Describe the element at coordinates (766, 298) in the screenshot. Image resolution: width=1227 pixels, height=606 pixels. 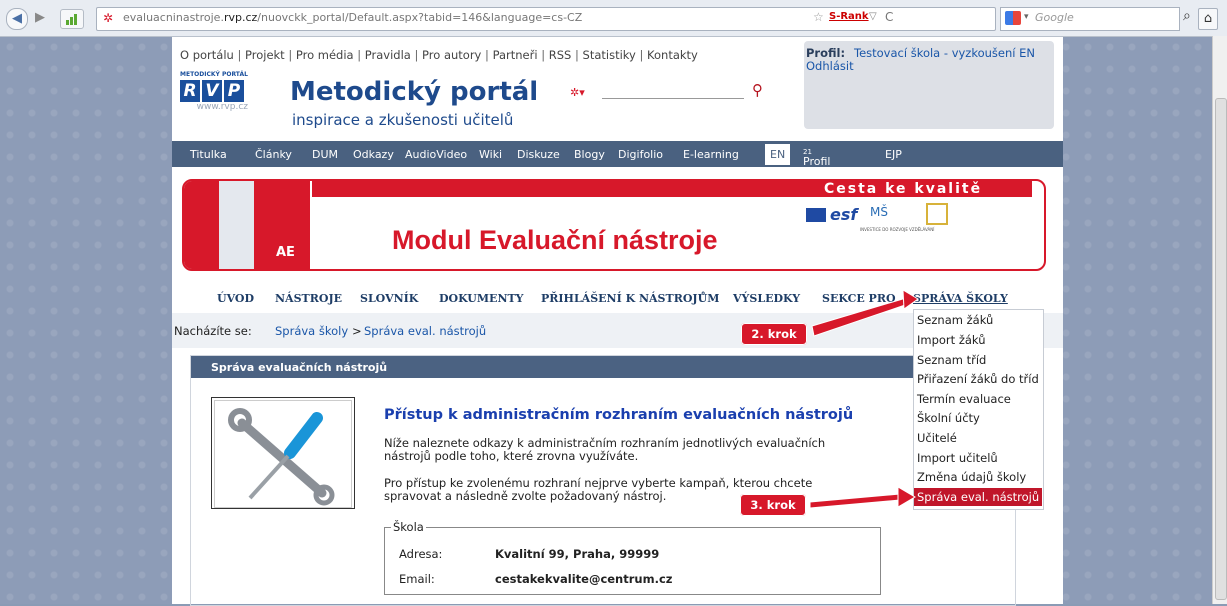
I see `subnav-vysledky: VÝSLEDKY` at that location.